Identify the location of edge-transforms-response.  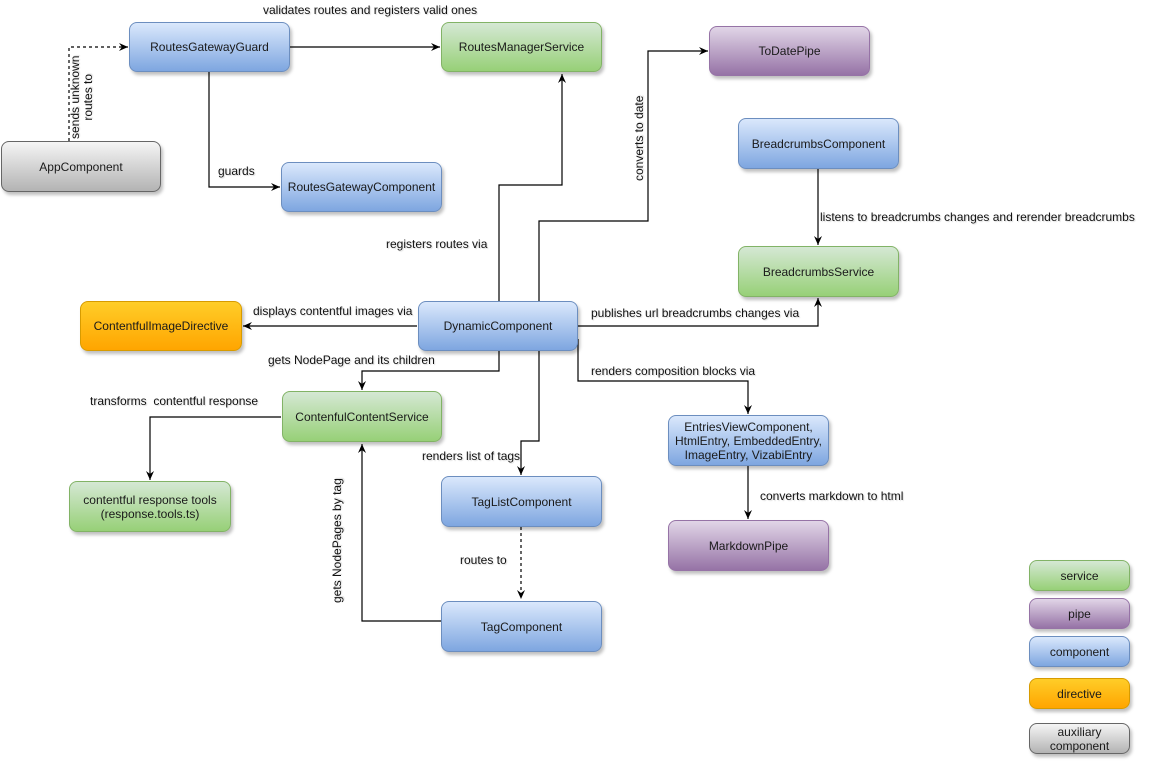
(213, 448).